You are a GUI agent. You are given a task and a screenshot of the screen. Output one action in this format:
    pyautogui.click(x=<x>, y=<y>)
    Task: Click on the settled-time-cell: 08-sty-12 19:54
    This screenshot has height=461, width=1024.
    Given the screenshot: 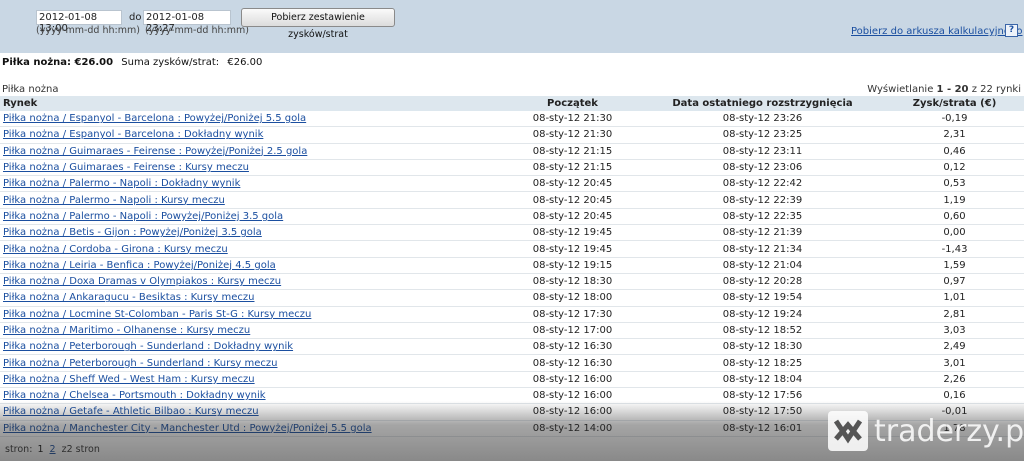 What is the action you would take?
    pyautogui.click(x=762, y=298)
    